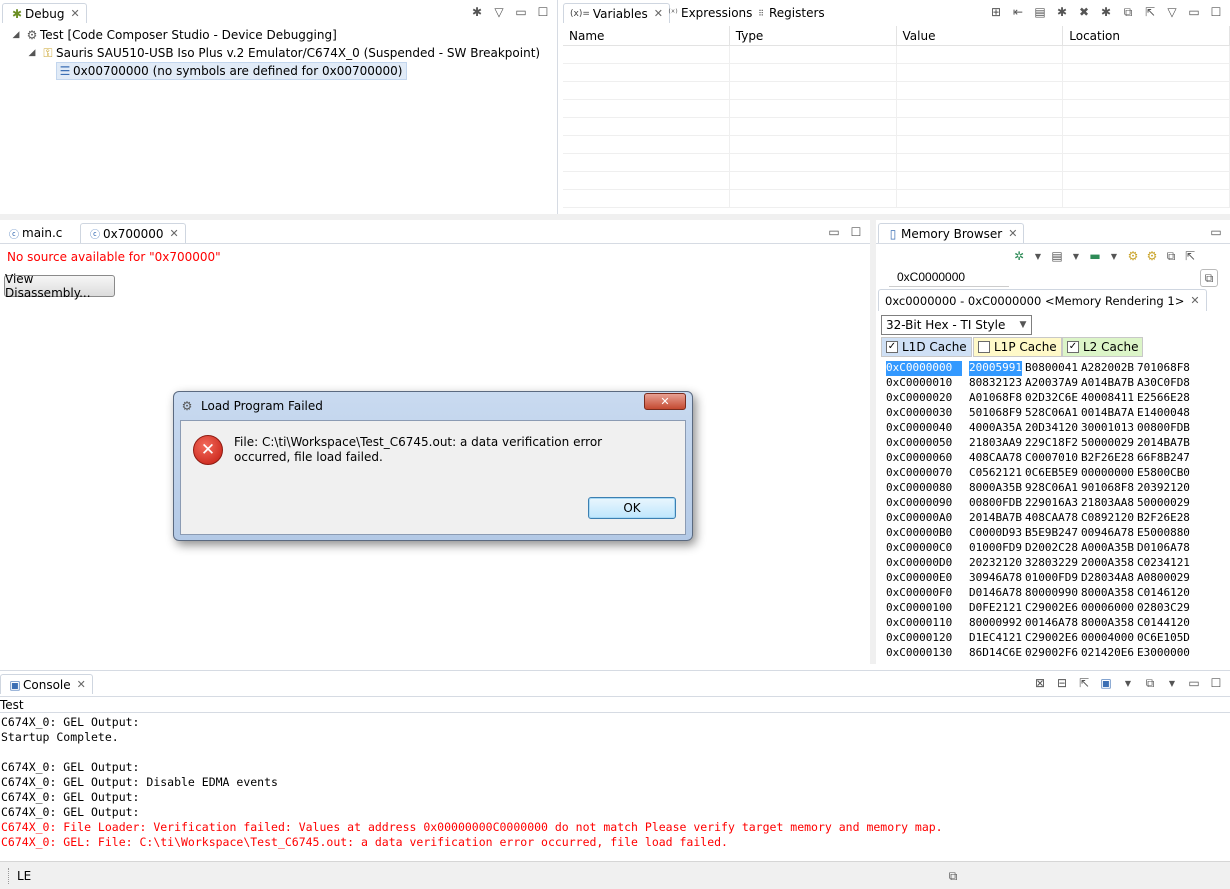  I want to click on memory-address: 0xC0000120, so click(924, 638).